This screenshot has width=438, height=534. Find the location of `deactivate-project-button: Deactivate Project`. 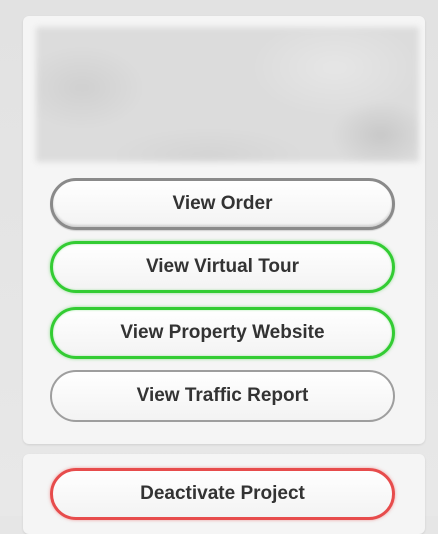

deactivate-project-button: Deactivate Project is located at coordinates (222, 494).